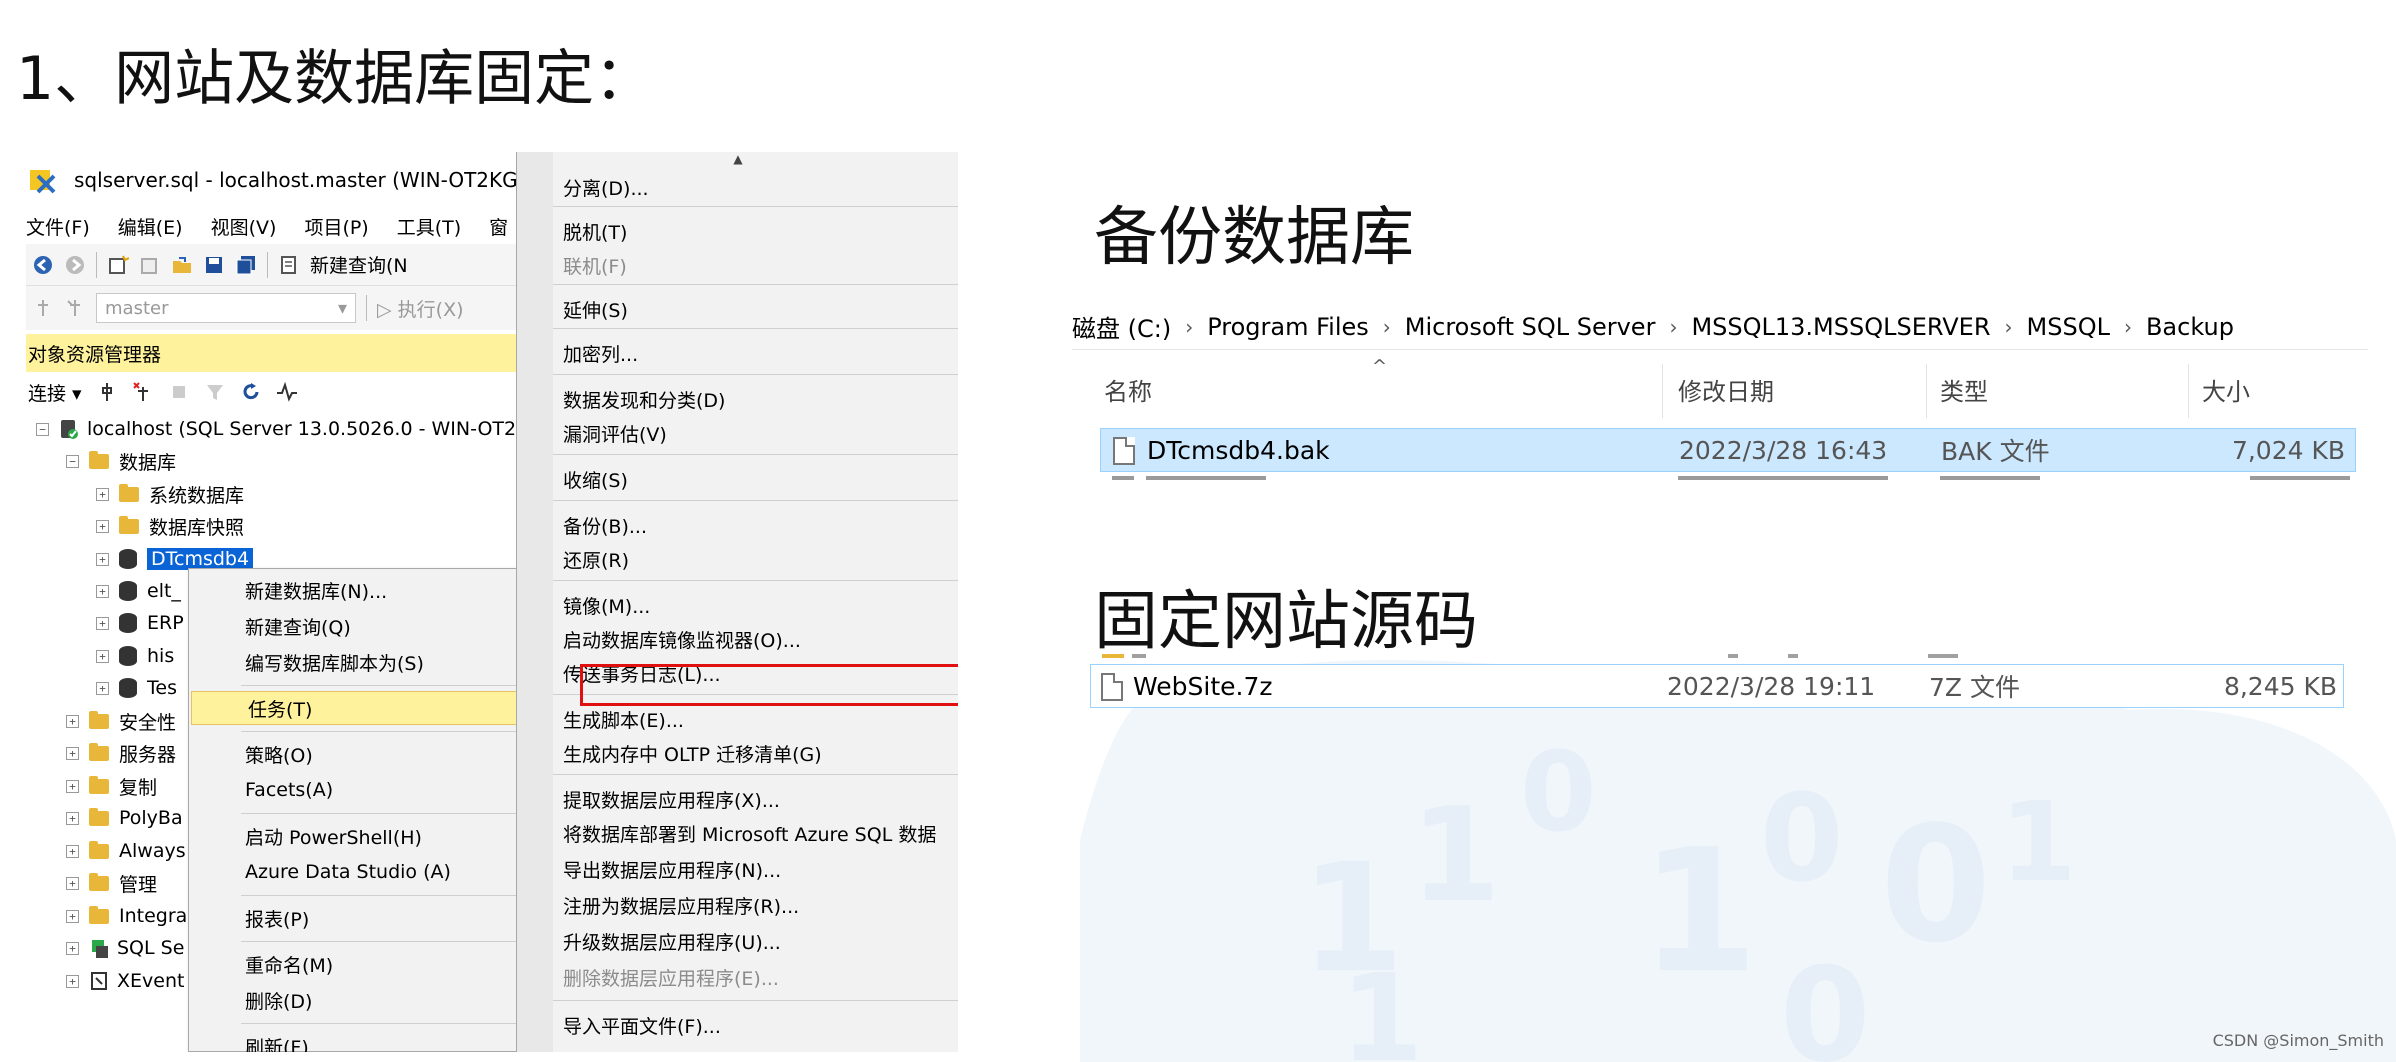  What do you see at coordinates (121, 753) in the screenshot?
I see `tree-node-server-objects: + 服务器` at bounding box center [121, 753].